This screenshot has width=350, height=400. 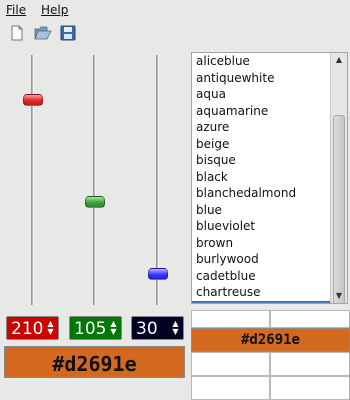 I want to click on list-item: bisque, so click(x=261, y=160).